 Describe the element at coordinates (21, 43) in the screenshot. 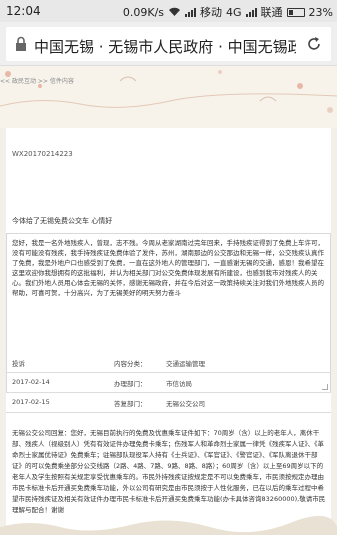

I see `lock-icon` at that location.